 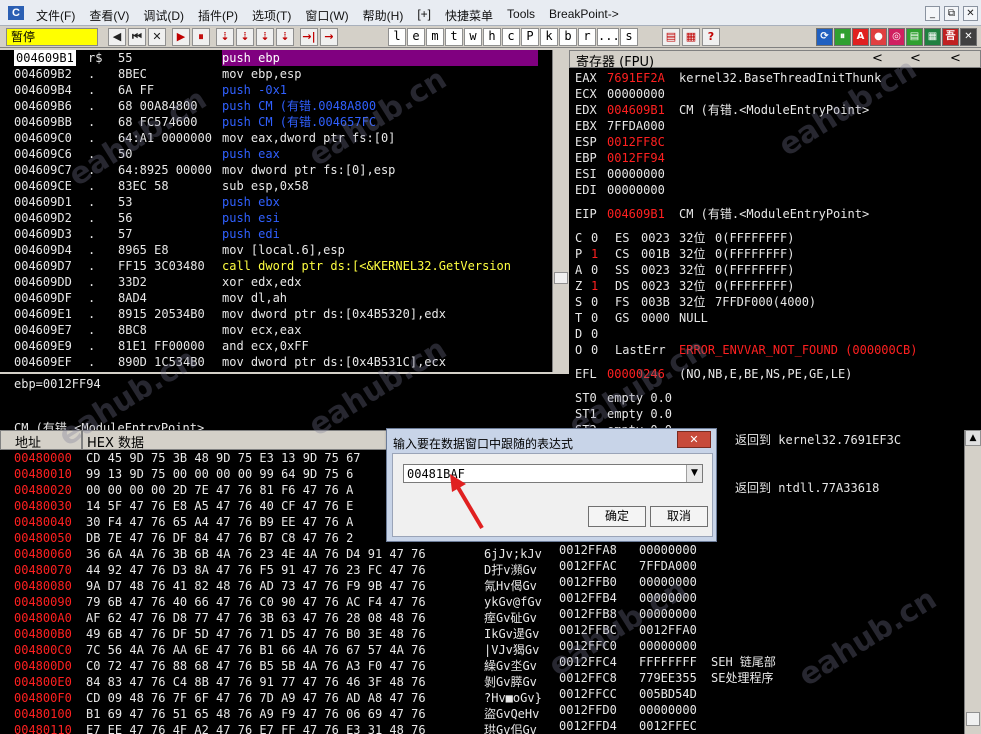 I want to click on restore-button: ⧉, so click(x=951, y=13).